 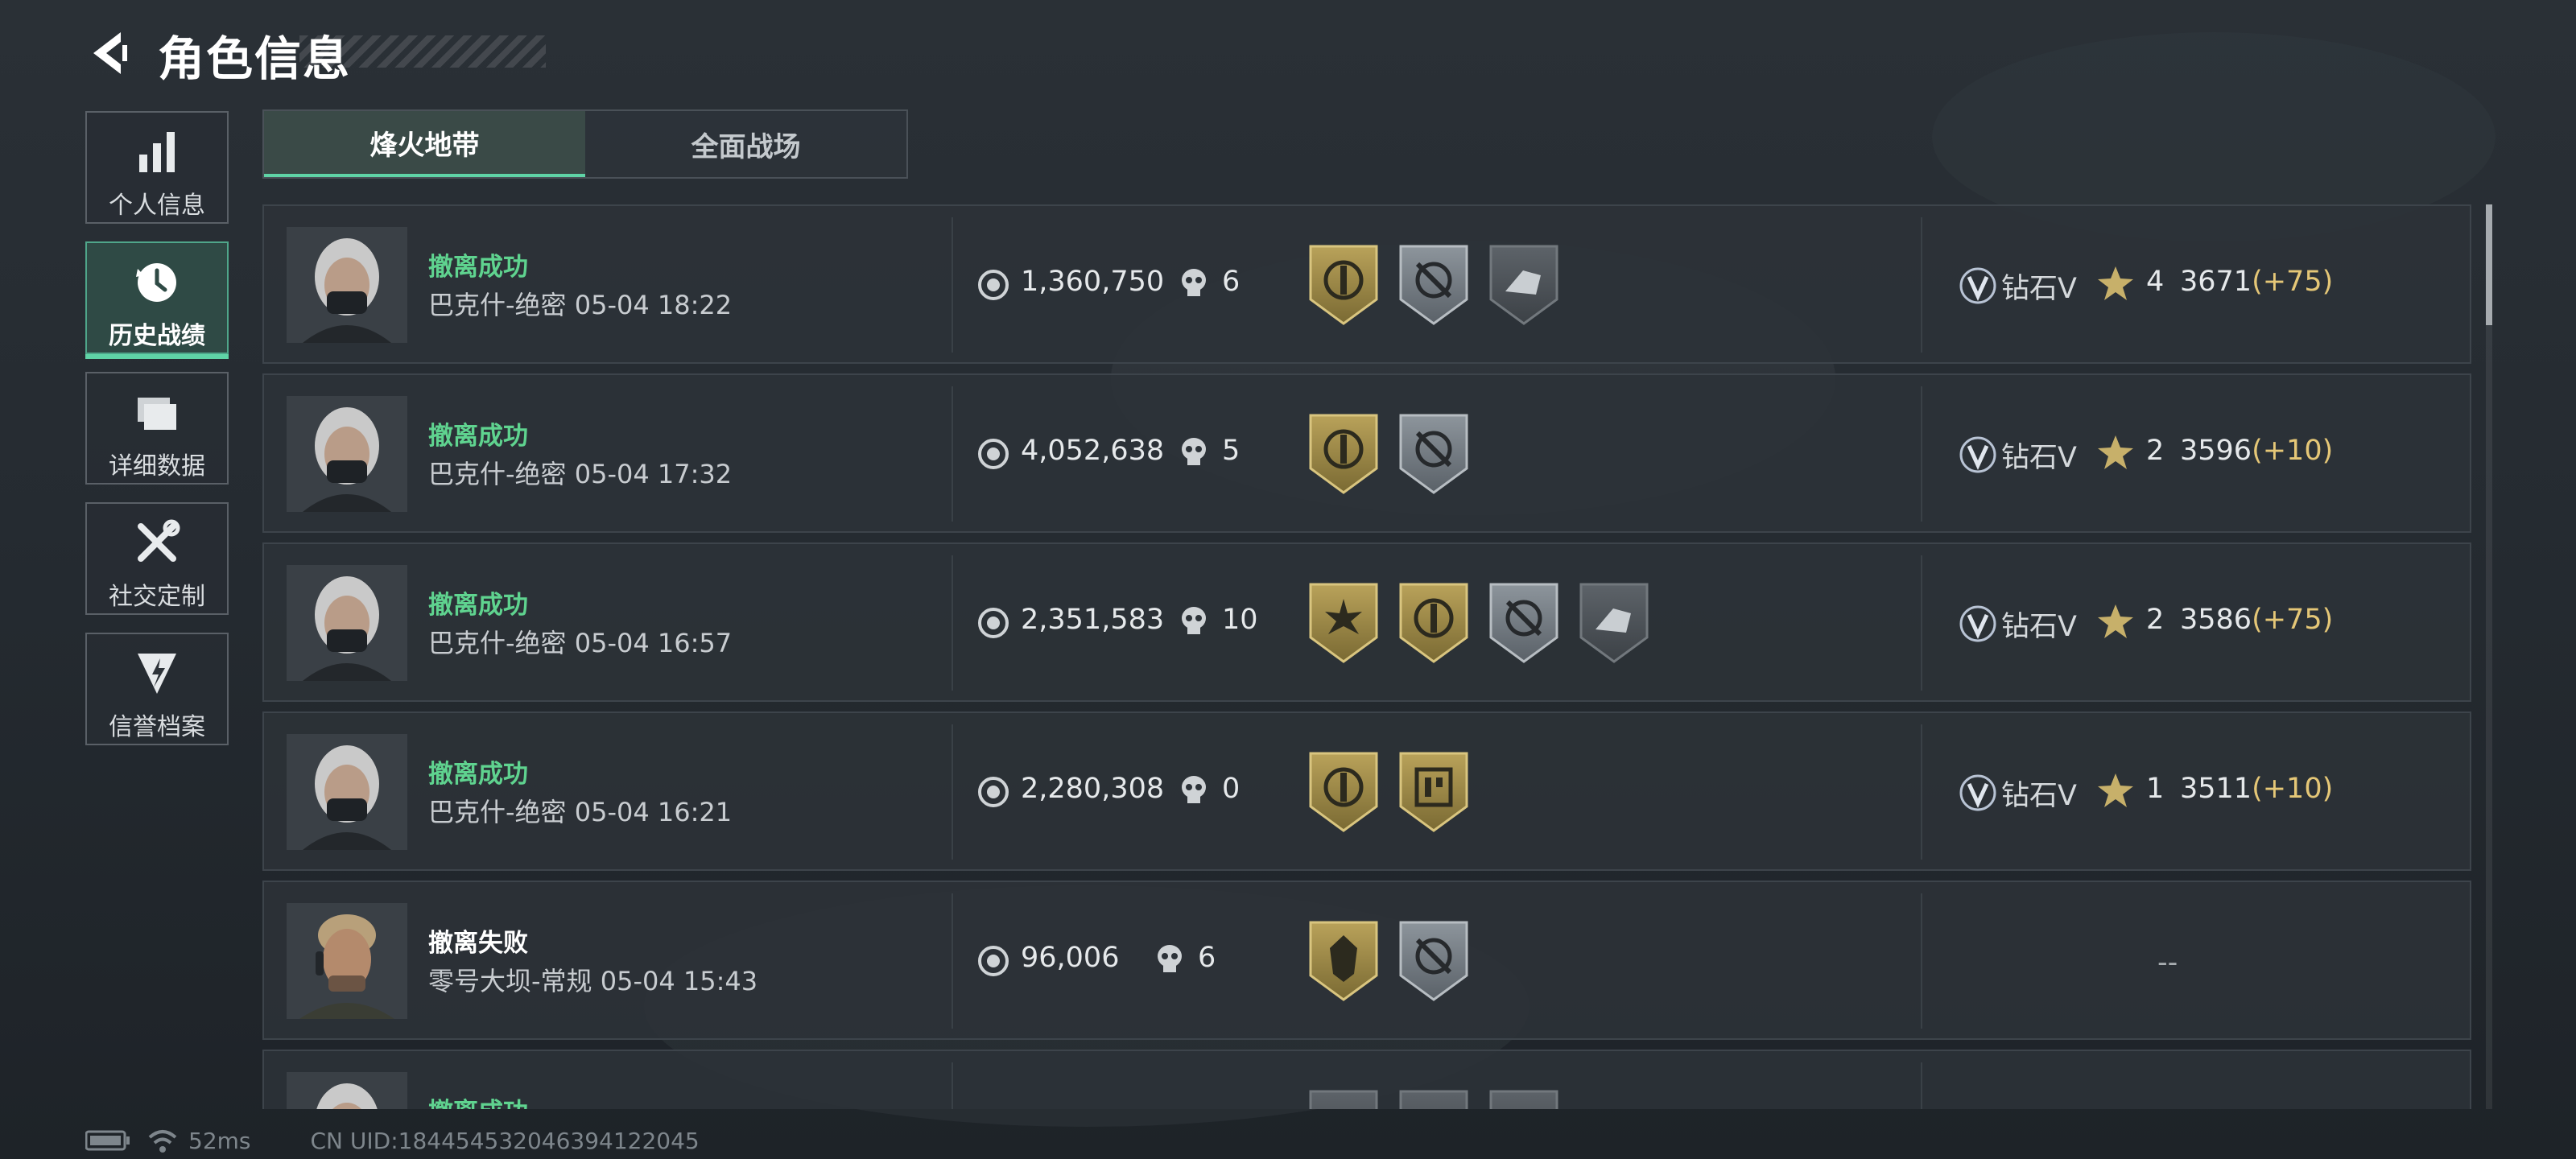 I want to click on map-and-time: 巴克什-绝密 05-04 16:21, so click(x=580, y=812).